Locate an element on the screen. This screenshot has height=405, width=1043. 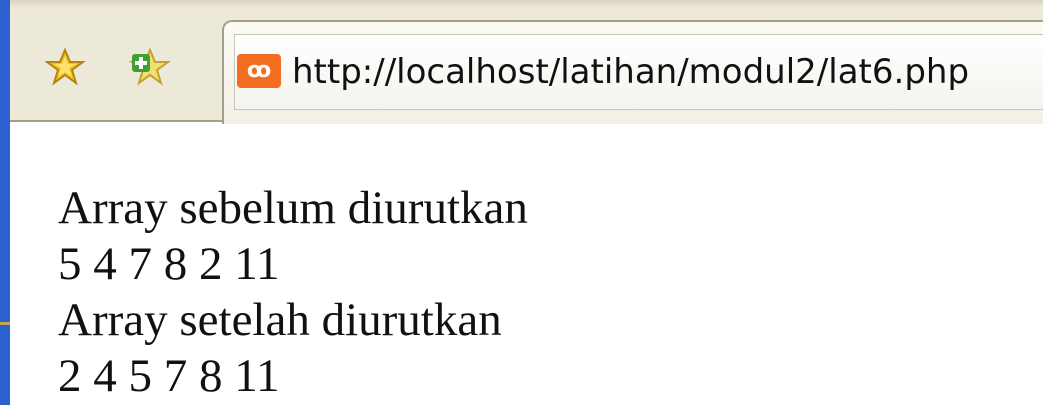
xampp-favicon-icon: ꝏ is located at coordinates (259, 71).